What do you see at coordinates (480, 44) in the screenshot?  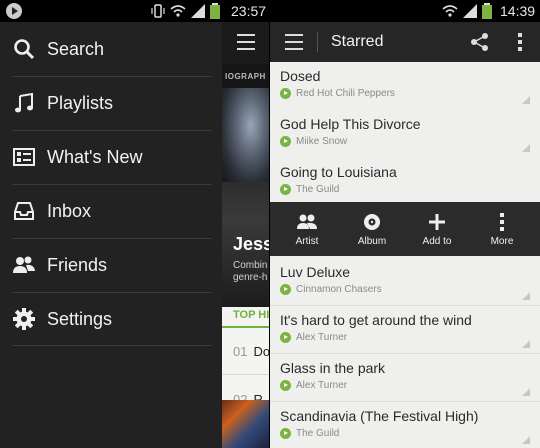 I see `share-icon` at bounding box center [480, 44].